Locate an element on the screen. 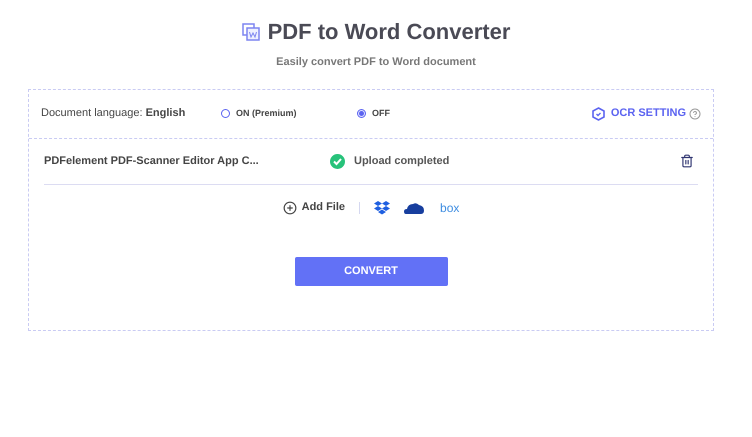 The image size is (752, 437). ocr-setting-button: OCR SETTING is located at coordinates (639, 113).